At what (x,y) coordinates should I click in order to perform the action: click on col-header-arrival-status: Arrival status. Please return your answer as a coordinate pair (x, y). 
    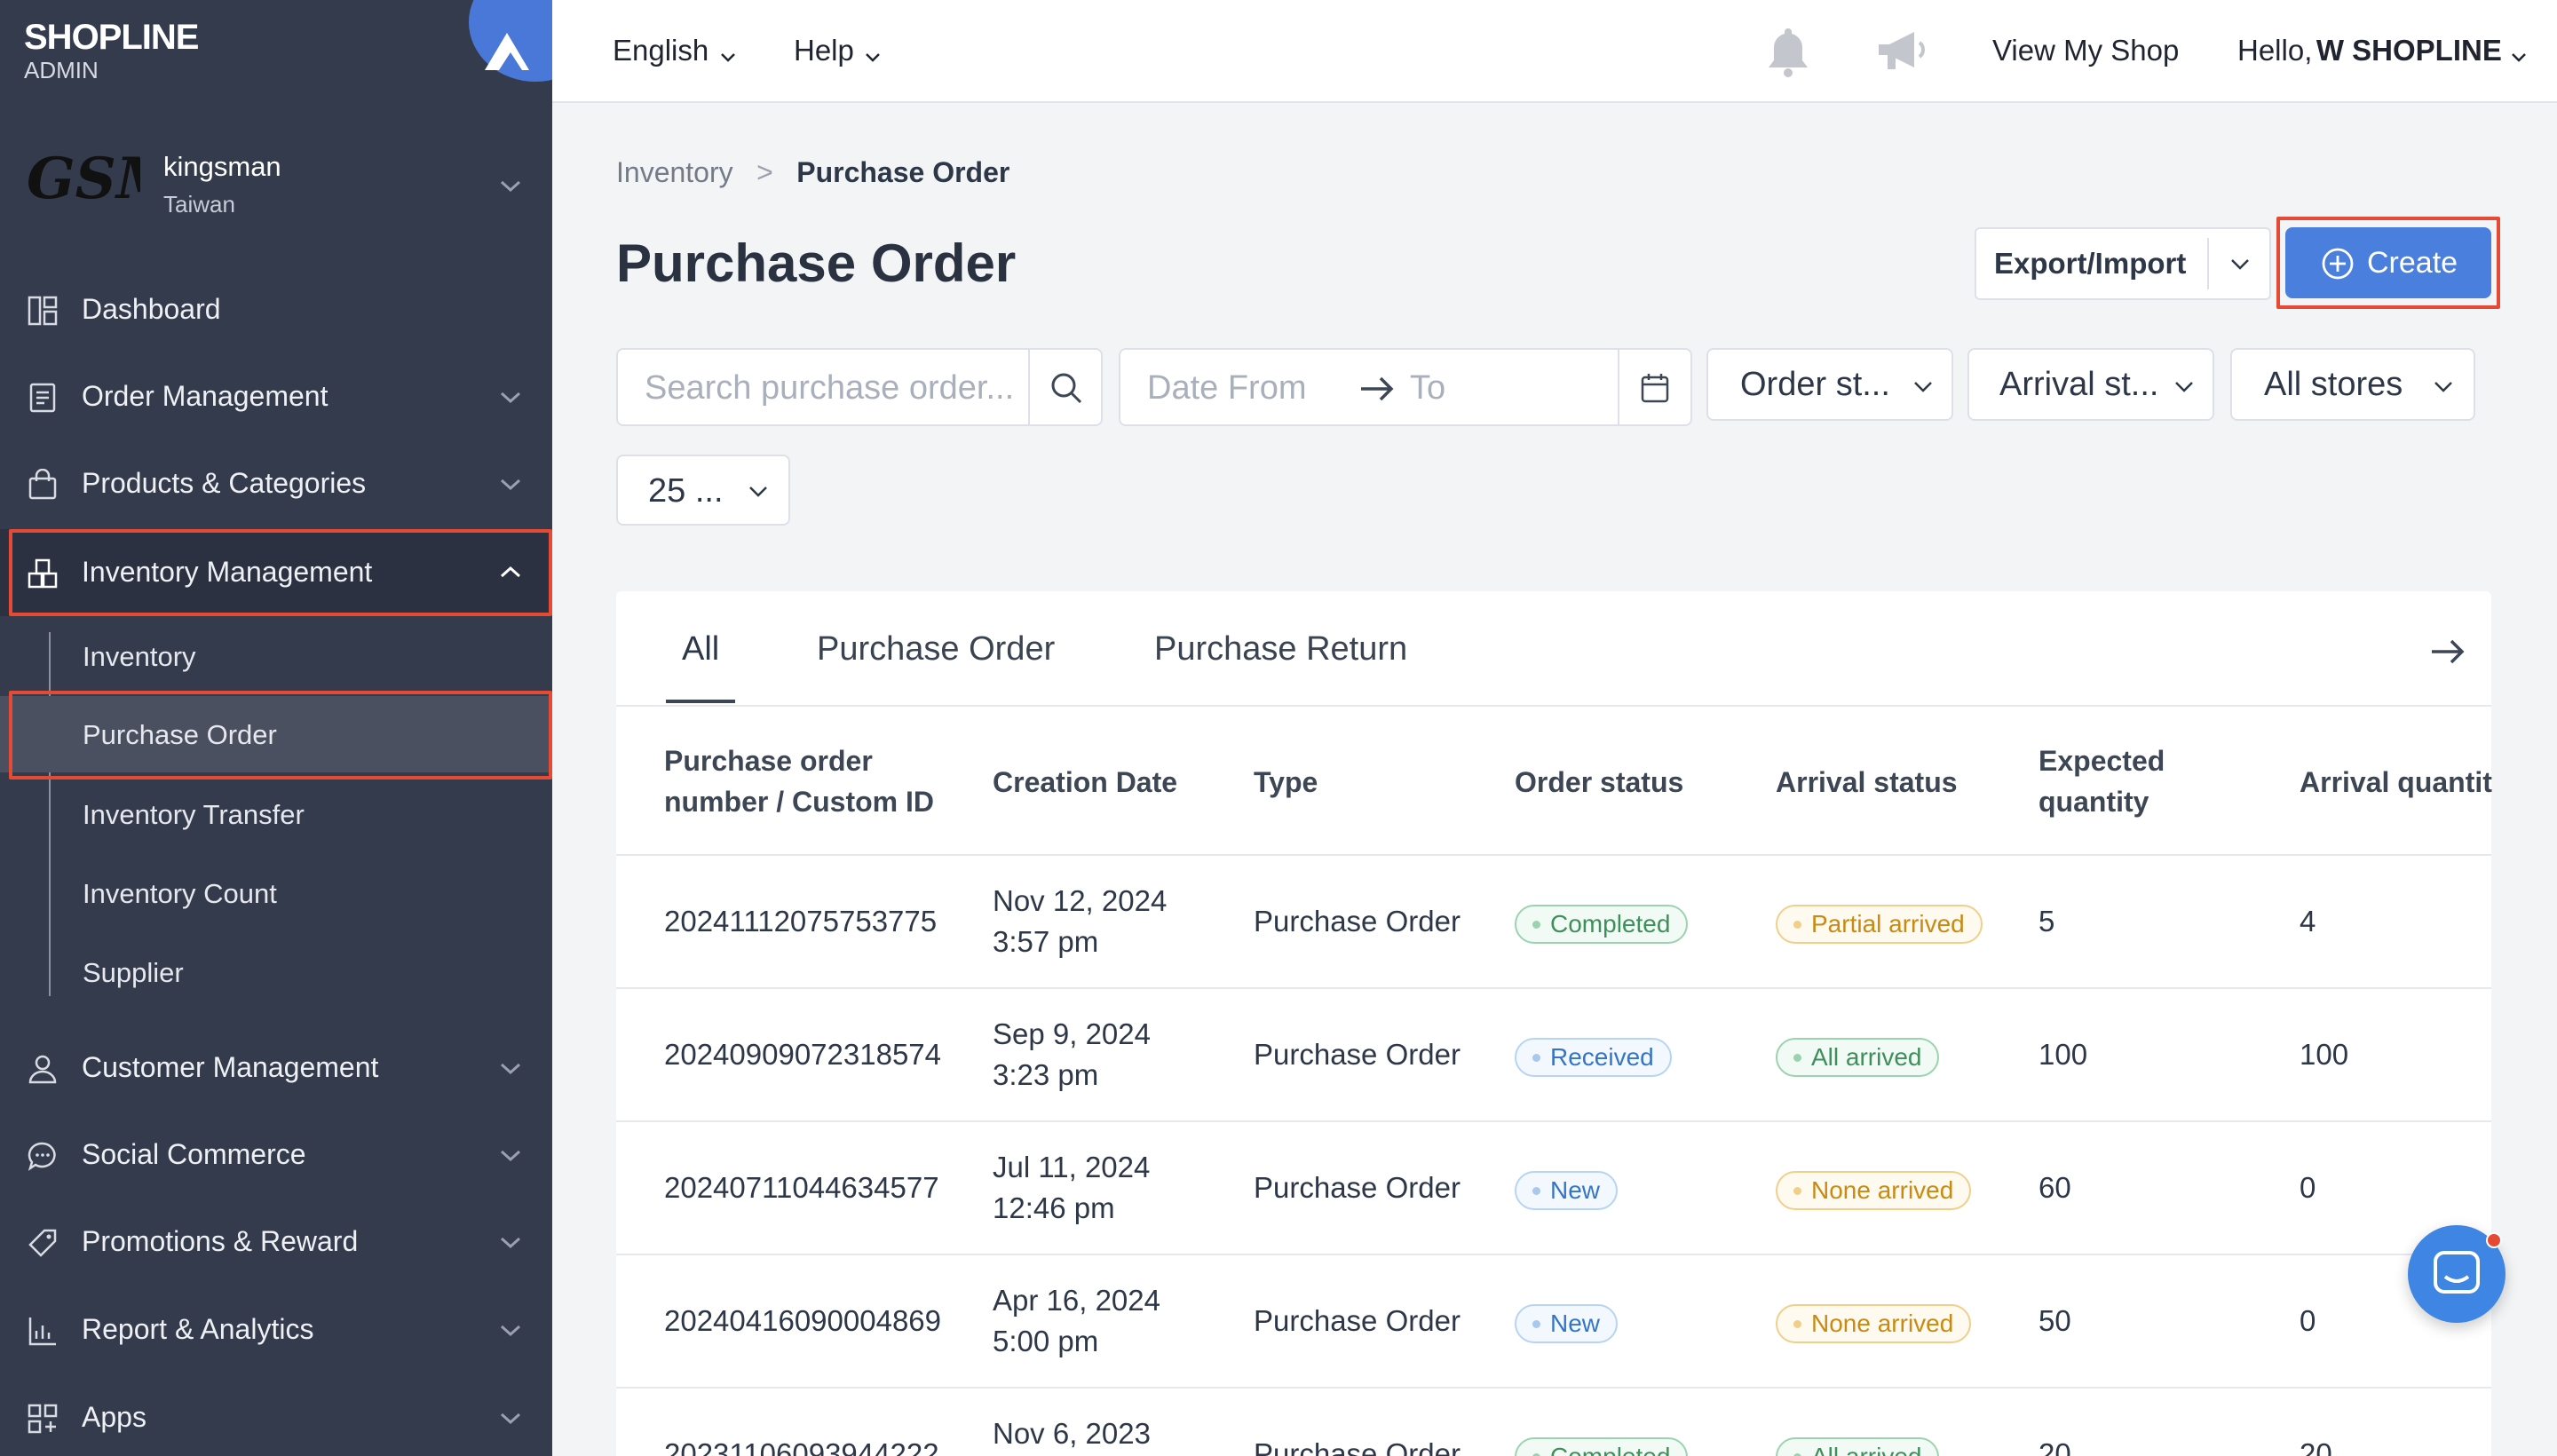
    Looking at the image, I should click on (1867, 782).